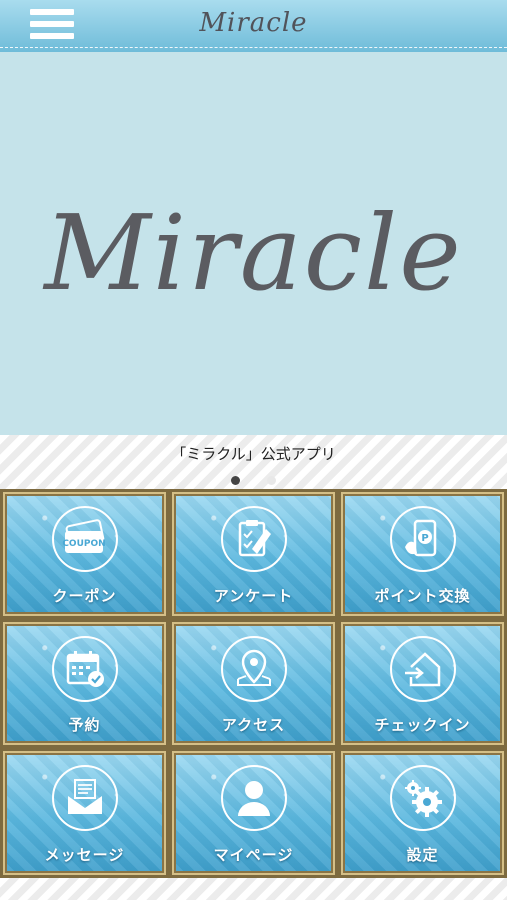 This screenshot has width=507, height=900. What do you see at coordinates (84, 855) in the screenshot?
I see `menu-label: メッセージ` at bounding box center [84, 855].